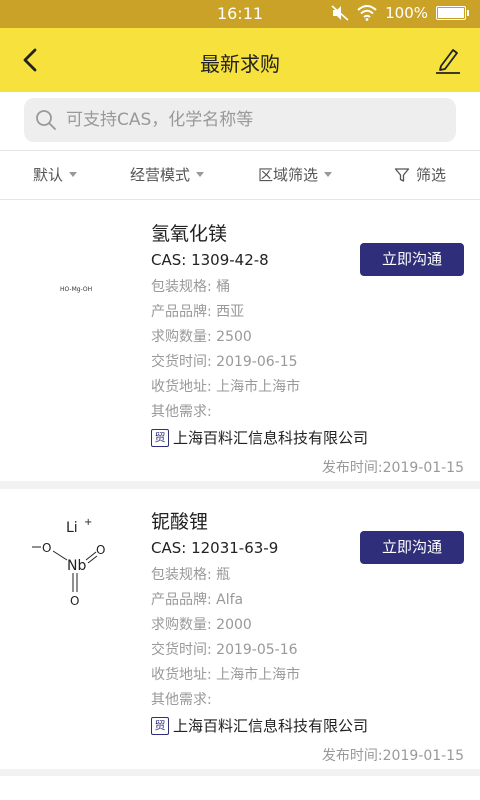 This screenshot has width=480, height=800. I want to click on app-header: 最新求购, so click(240, 60).